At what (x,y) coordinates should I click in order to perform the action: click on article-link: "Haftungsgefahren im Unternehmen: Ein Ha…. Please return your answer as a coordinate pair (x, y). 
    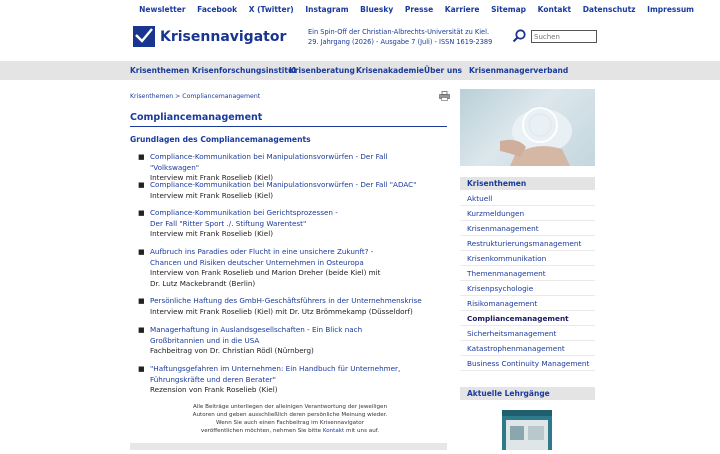
    Looking at the image, I should click on (294, 369).